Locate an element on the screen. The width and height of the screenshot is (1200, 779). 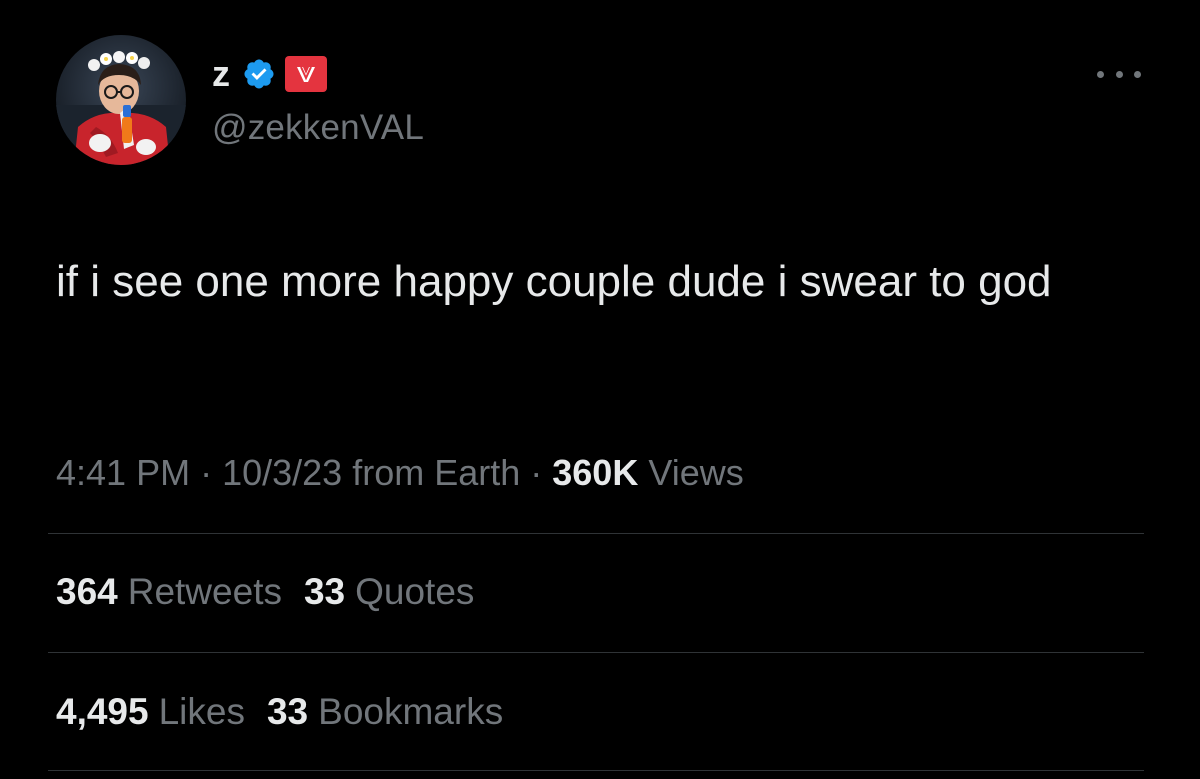
quotes-label: Quotes is located at coordinates (415, 591).